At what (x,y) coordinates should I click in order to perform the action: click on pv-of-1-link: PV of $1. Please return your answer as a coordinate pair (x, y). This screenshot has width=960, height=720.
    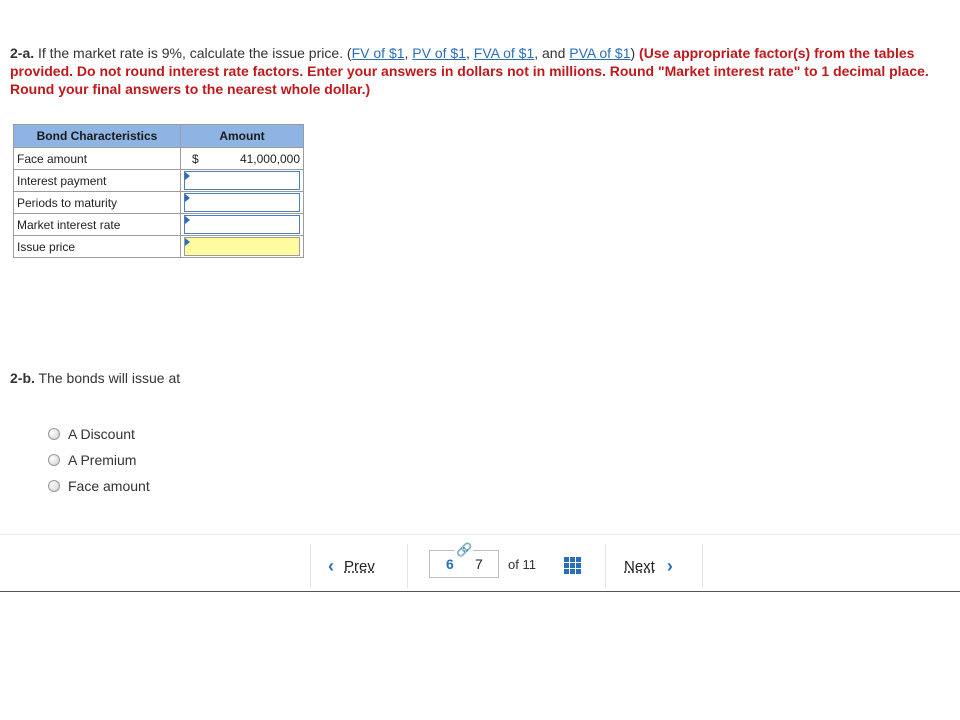
    Looking at the image, I should click on (439, 53).